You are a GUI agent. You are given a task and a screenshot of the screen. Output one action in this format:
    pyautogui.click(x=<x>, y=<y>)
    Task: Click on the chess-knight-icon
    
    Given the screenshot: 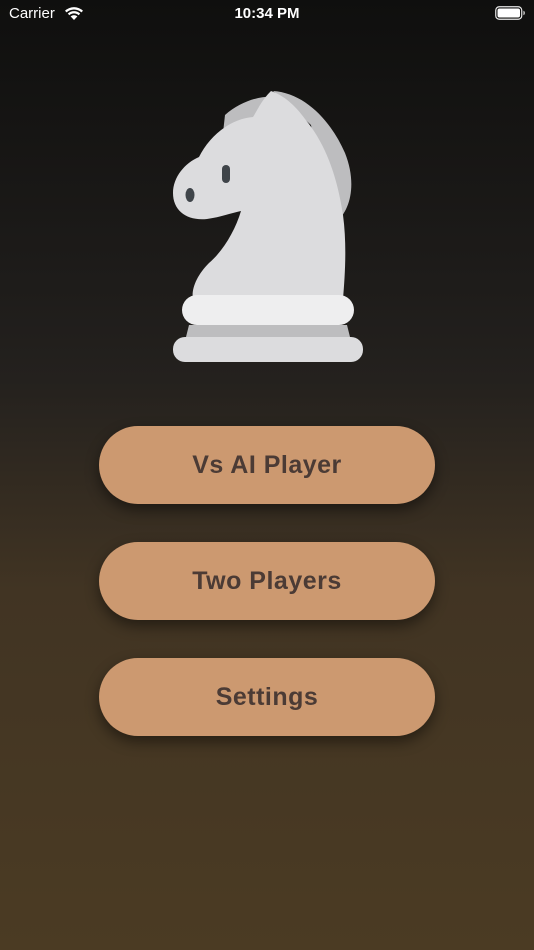 What is the action you would take?
    pyautogui.click(x=268, y=226)
    